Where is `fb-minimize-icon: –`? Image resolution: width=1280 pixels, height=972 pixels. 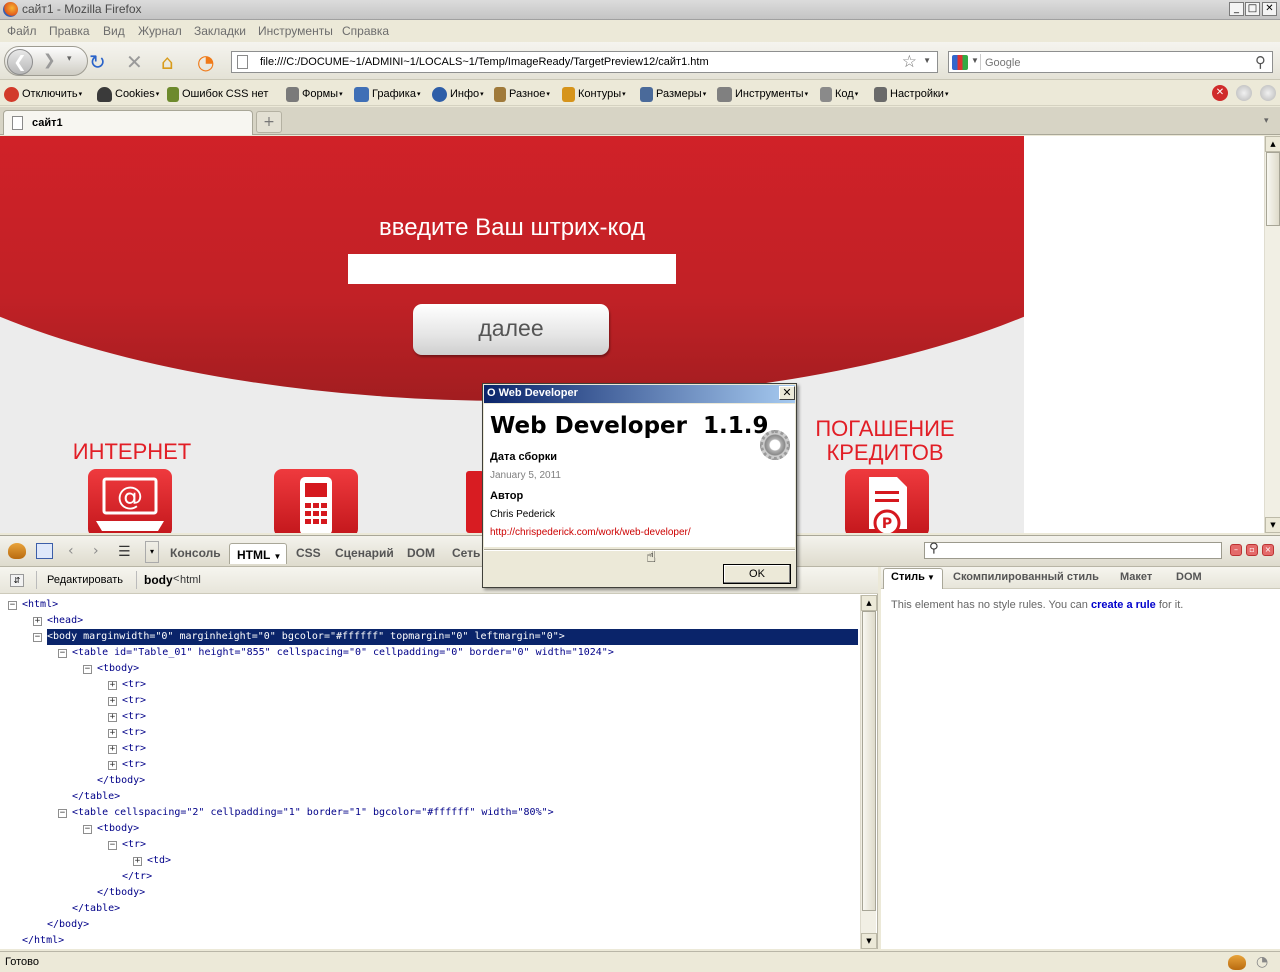
fb-minimize-icon: – is located at coordinates (1236, 550).